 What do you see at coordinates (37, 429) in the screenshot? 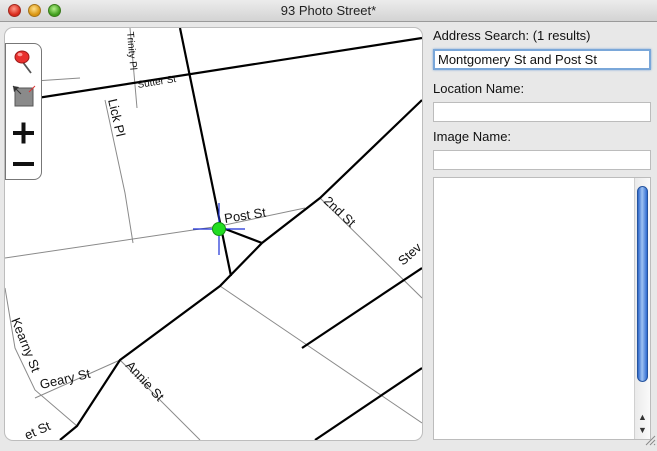
I see `label-bottom-st: et St` at bounding box center [37, 429].